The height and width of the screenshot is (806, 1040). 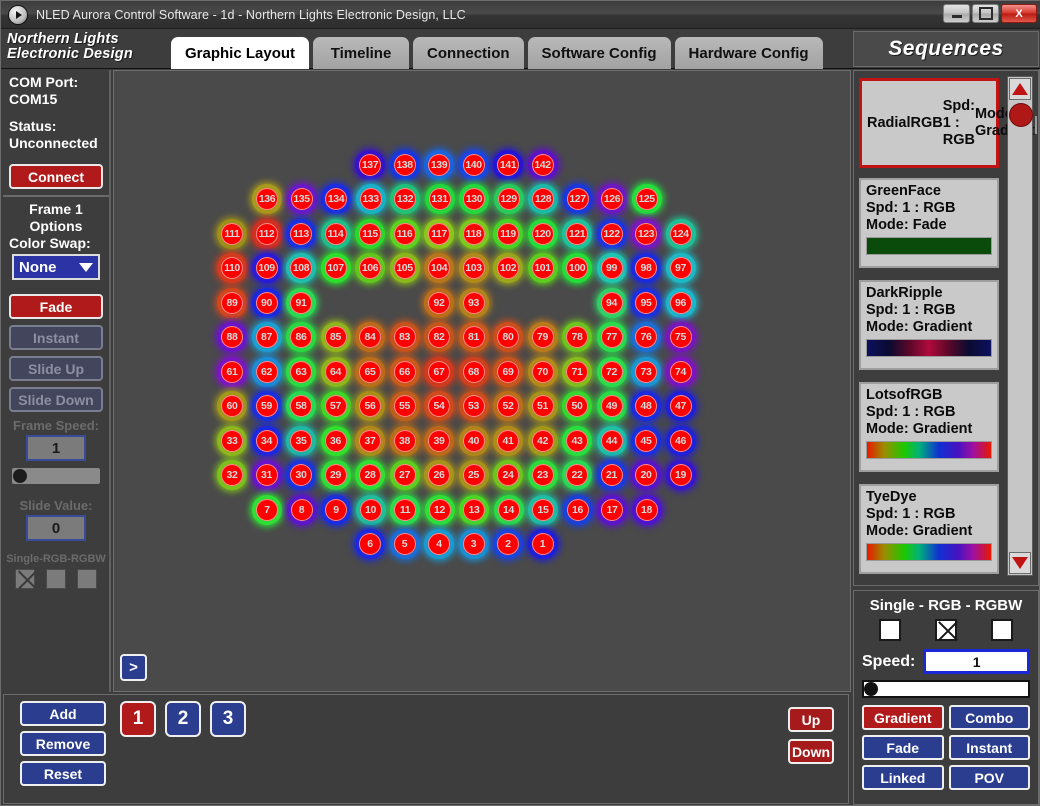 What do you see at coordinates (335, 475) in the screenshot?
I see `led-node: 29` at bounding box center [335, 475].